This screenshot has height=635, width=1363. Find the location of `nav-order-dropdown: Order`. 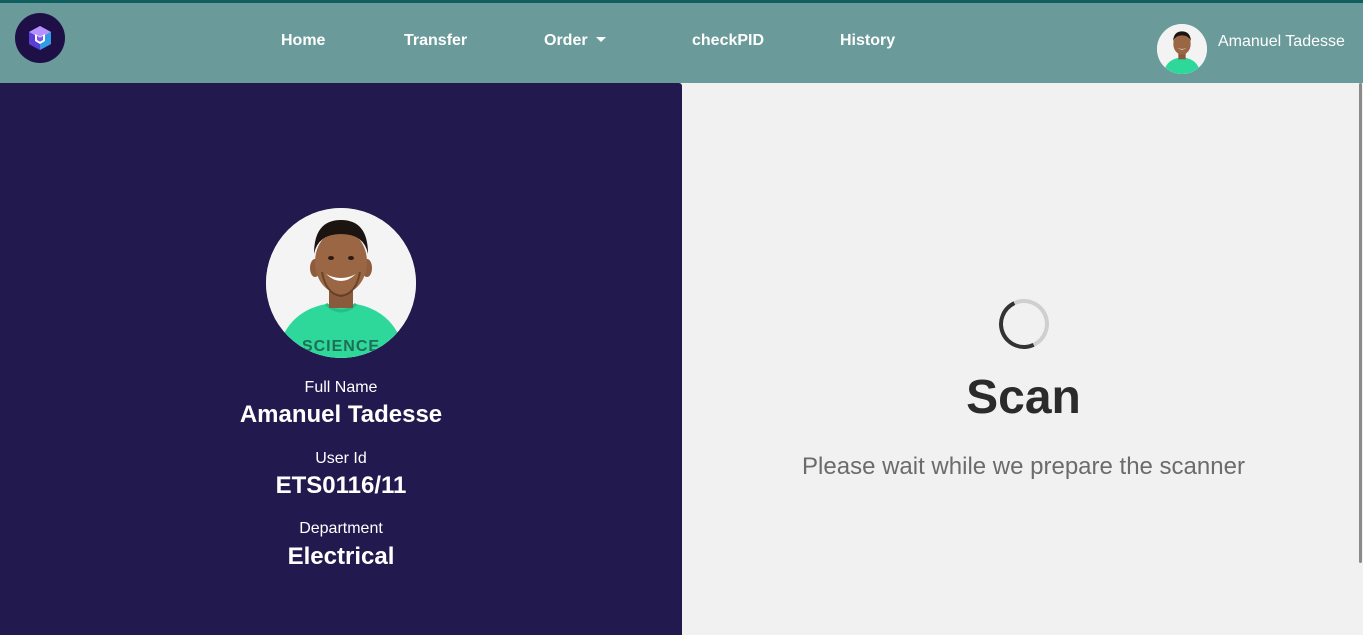

nav-order-dropdown: Order is located at coordinates (575, 41).